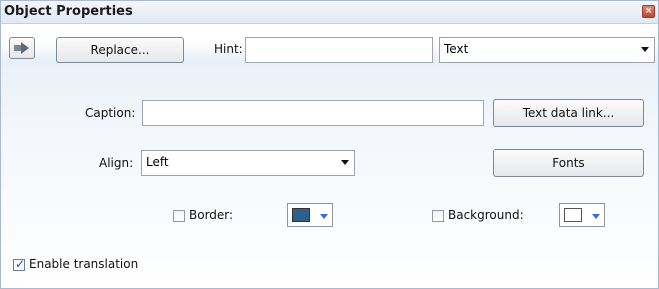  I want to click on align-label: Align:, so click(116, 163).